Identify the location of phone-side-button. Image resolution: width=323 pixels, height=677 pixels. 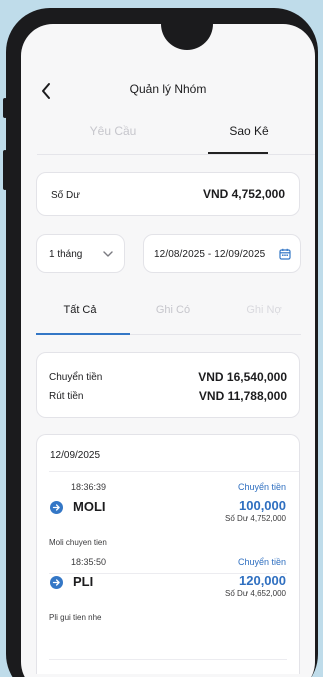
(5, 108).